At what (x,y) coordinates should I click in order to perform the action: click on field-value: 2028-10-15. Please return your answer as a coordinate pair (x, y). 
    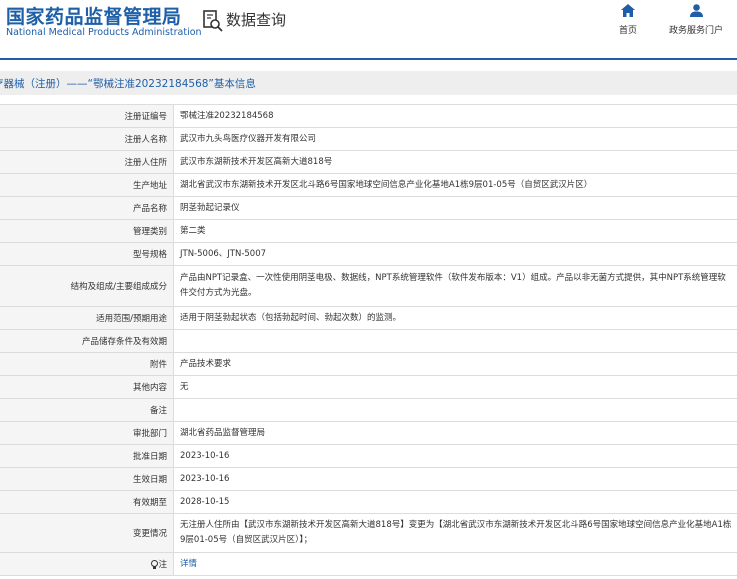
    Looking at the image, I should click on (455, 502).